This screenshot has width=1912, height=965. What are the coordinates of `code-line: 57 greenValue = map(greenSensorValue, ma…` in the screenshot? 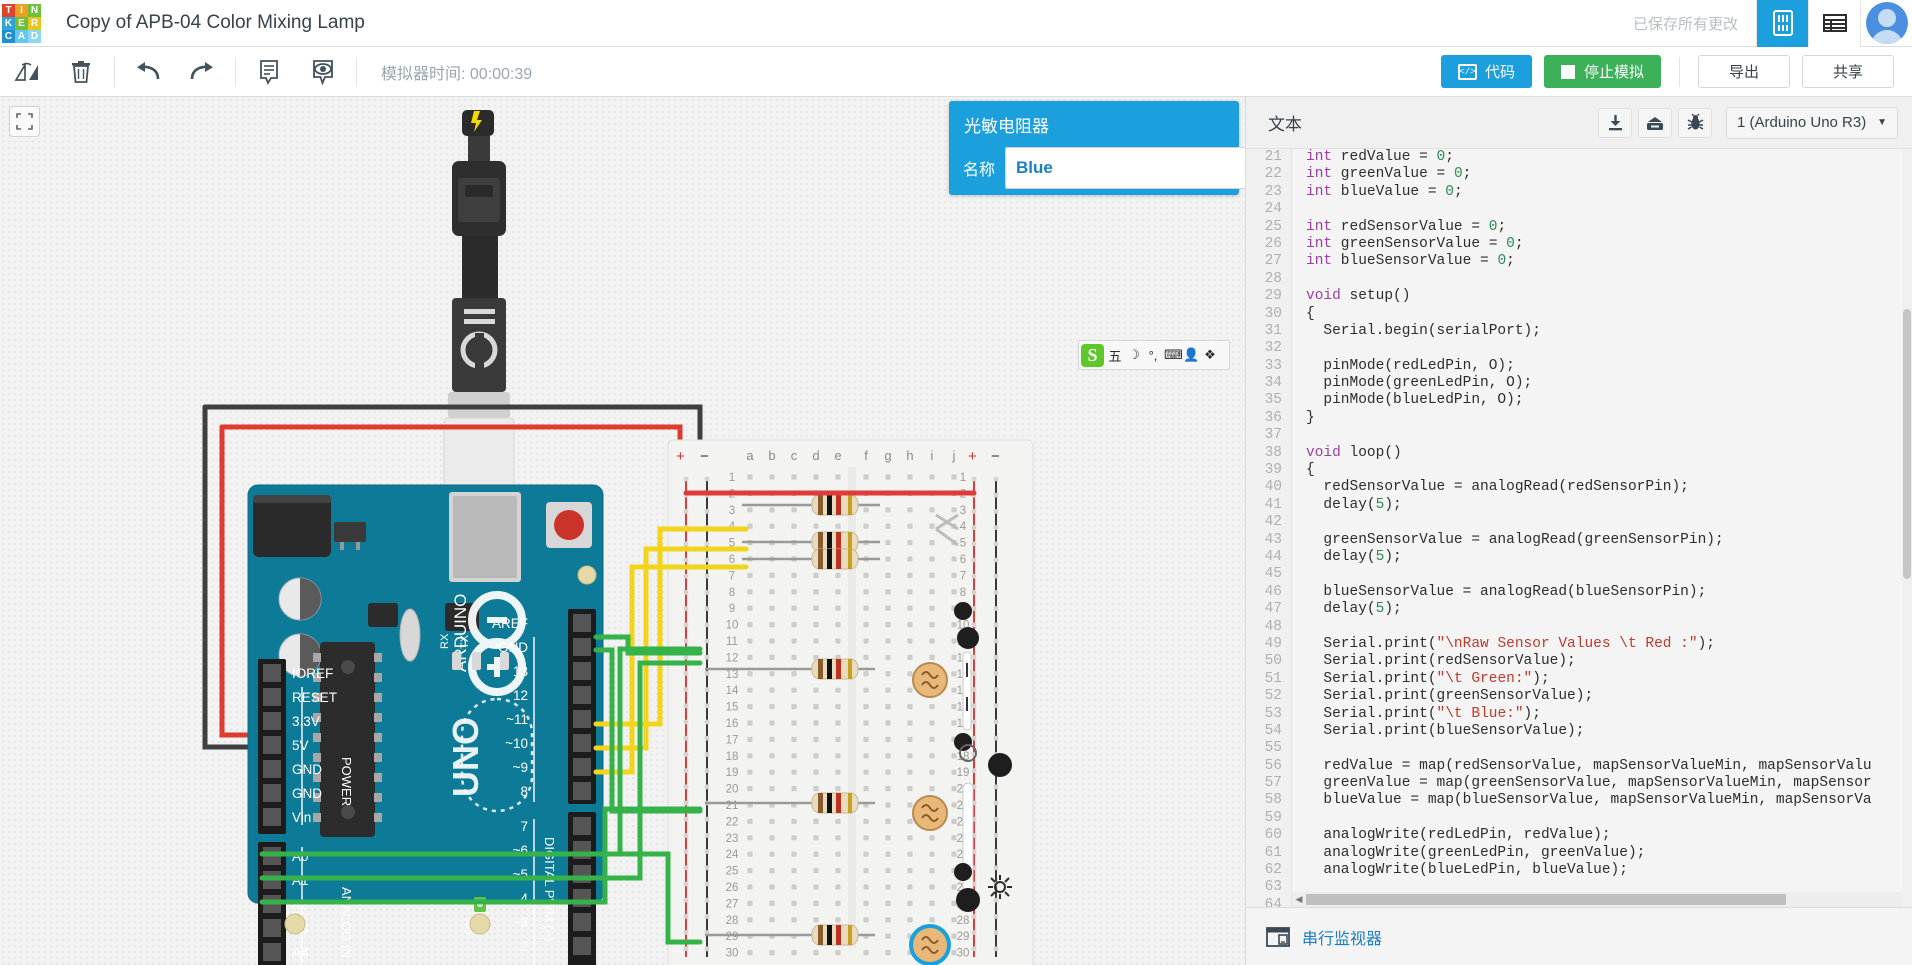 It's located at (1579, 784).